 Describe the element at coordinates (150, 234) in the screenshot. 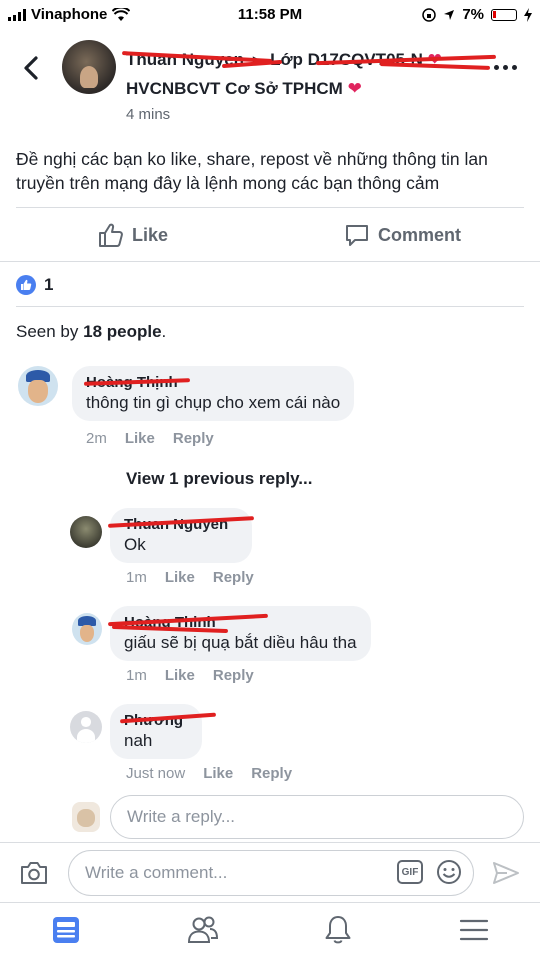

I see `like-label: Like` at that location.